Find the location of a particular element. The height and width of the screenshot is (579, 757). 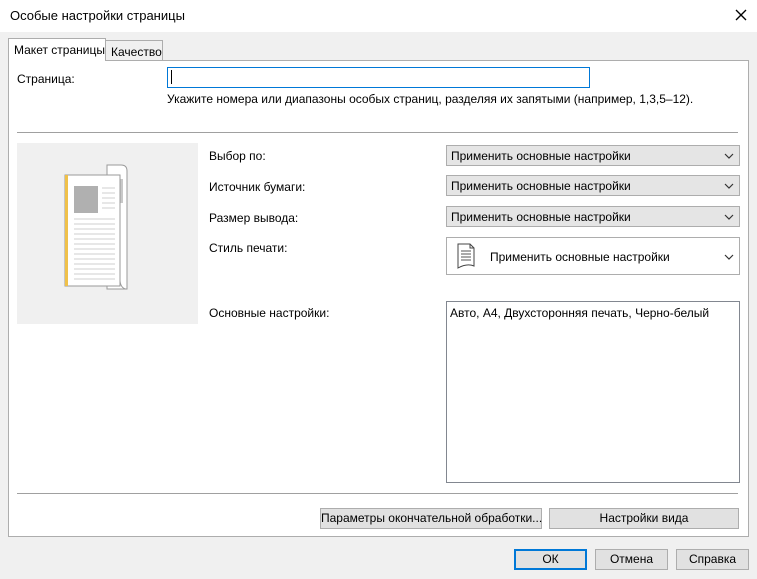

document-preview-icon is located at coordinates (96, 227).